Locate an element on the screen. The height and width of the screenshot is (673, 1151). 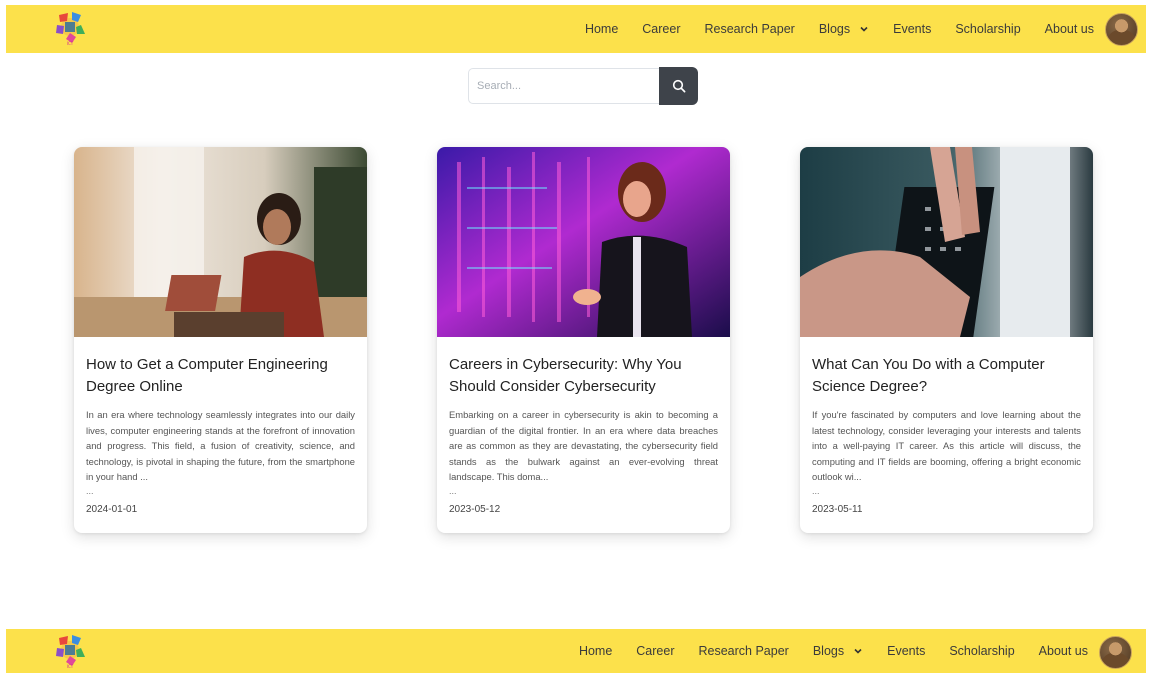
nav-research-paper: Research Paper is located at coordinates (750, 29).